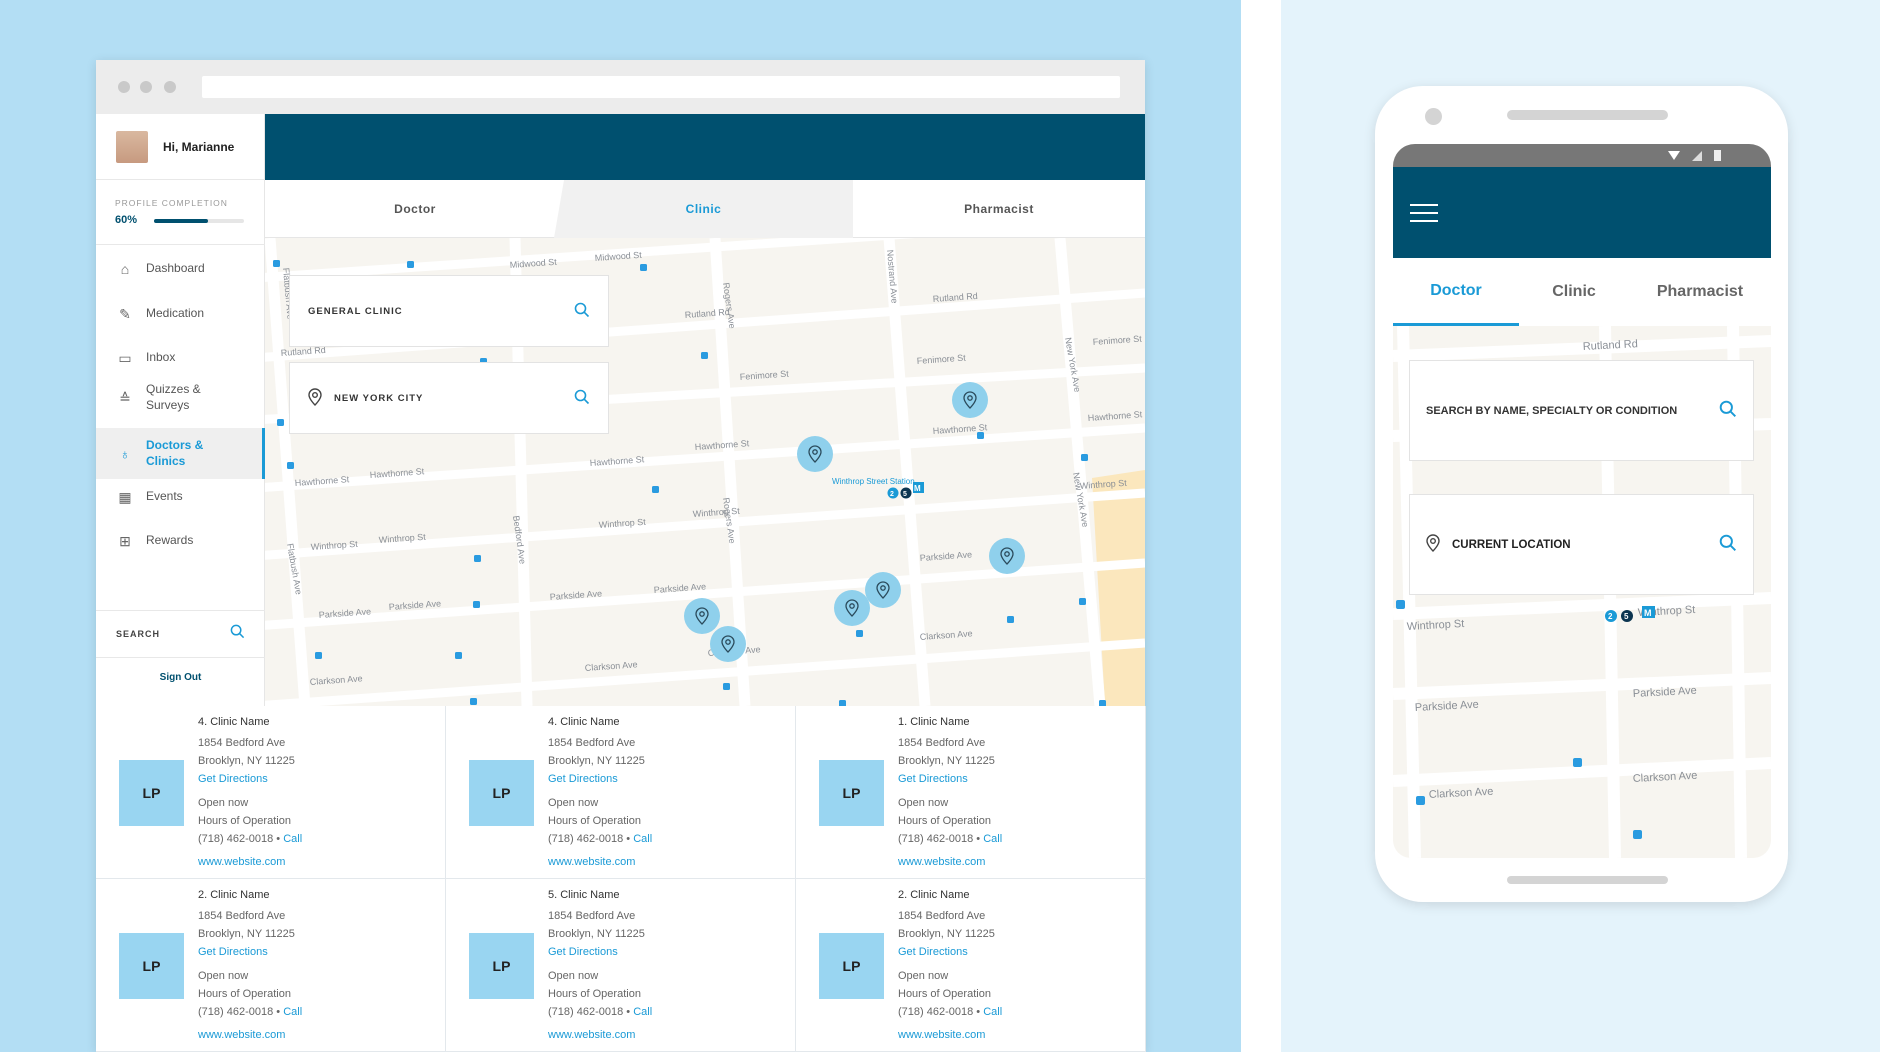 The height and width of the screenshot is (1052, 1880). Describe the element at coordinates (379, 398) in the screenshot. I see `location-value: NEW YORK CITY` at that location.